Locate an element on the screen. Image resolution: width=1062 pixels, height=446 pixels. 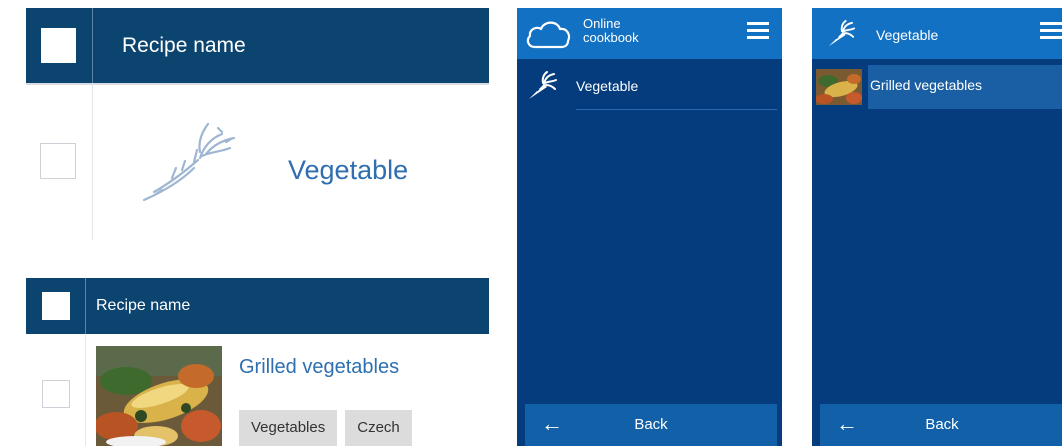
list-item-label: Grilled vegetables is located at coordinates (926, 85).